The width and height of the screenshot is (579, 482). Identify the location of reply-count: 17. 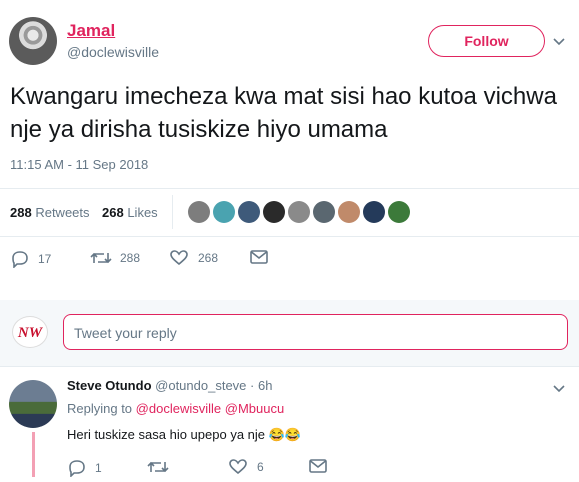
(45, 259).